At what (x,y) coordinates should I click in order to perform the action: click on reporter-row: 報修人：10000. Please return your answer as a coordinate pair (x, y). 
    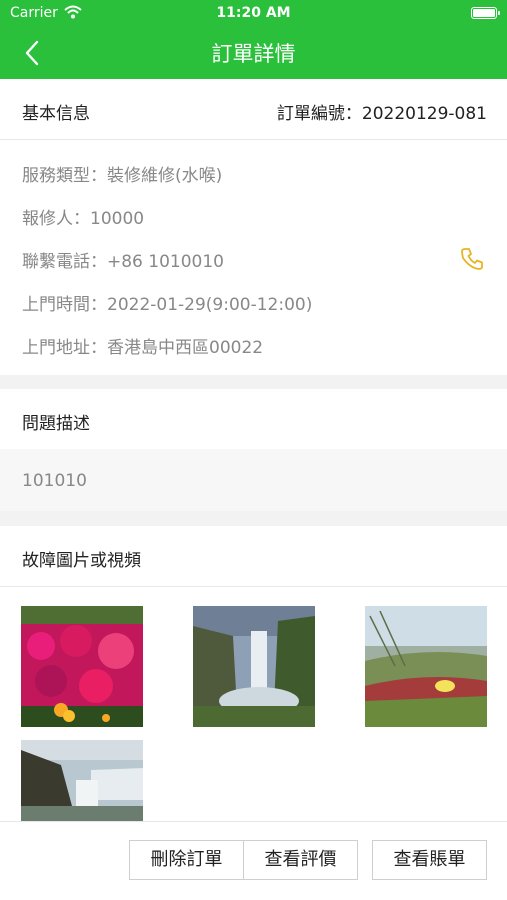
    Looking at the image, I should click on (83, 216).